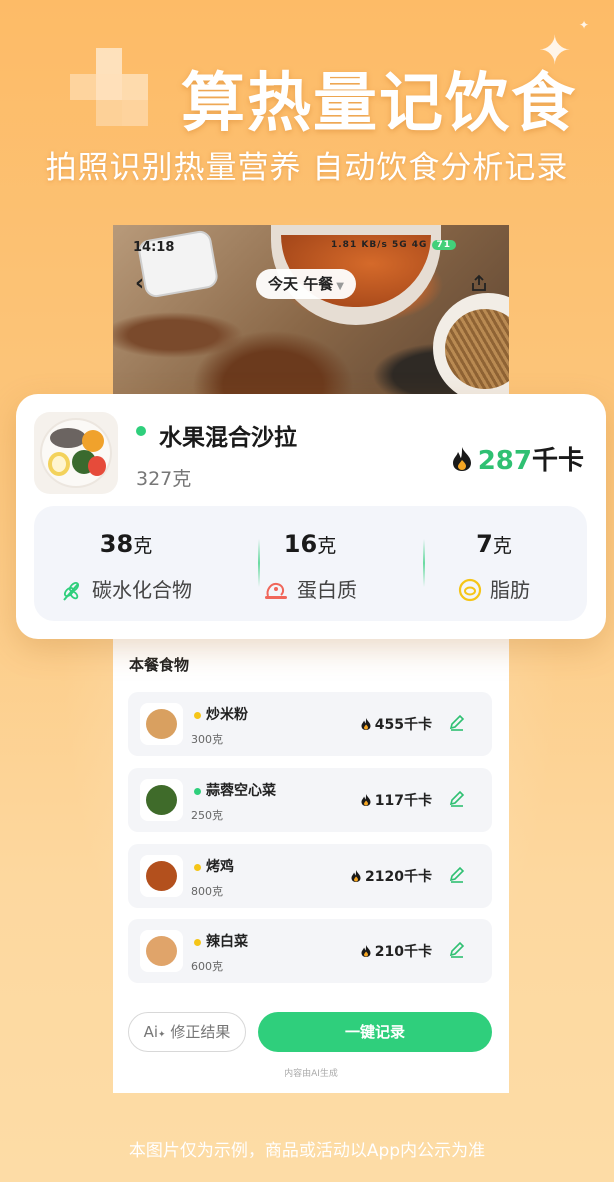  I want to click on sparkle-small-icon: ✦, so click(584, 25).